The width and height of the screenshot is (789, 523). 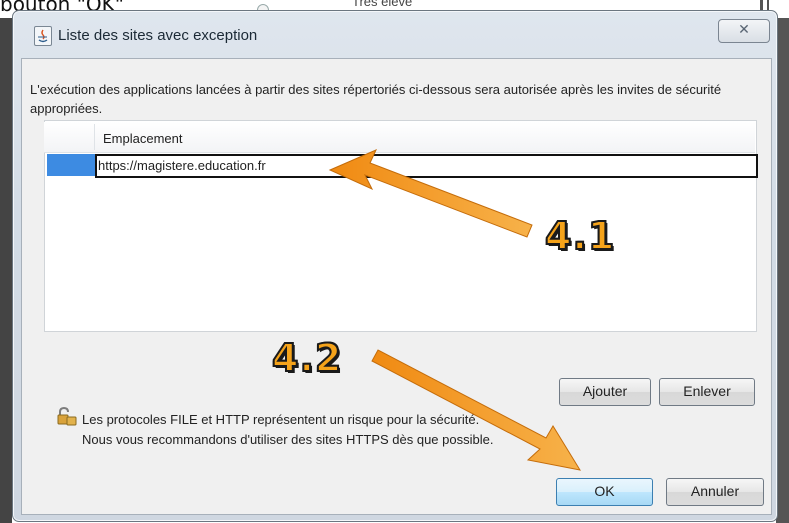 I want to click on background-label: Très élevé, so click(x=382, y=4).